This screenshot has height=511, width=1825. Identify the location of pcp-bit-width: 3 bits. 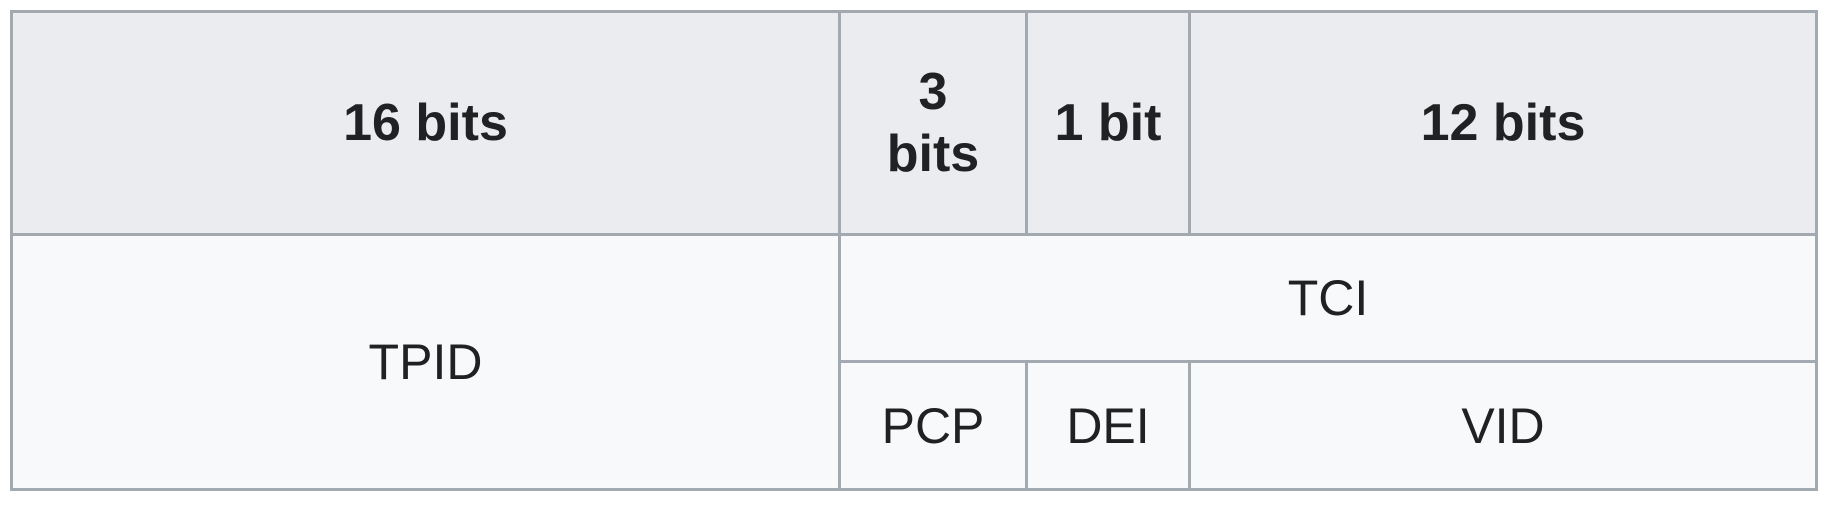
(933, 123).